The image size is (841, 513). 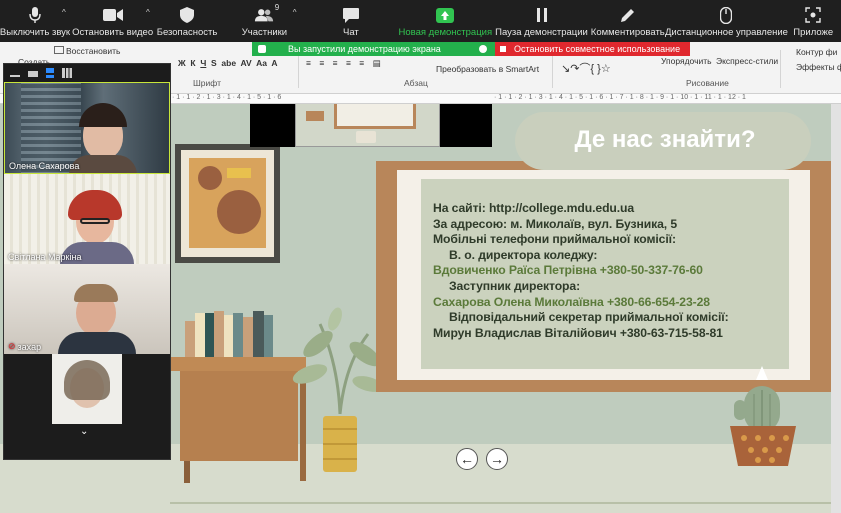 I want to click on desk-cabinet, so click(x=239, y=416).